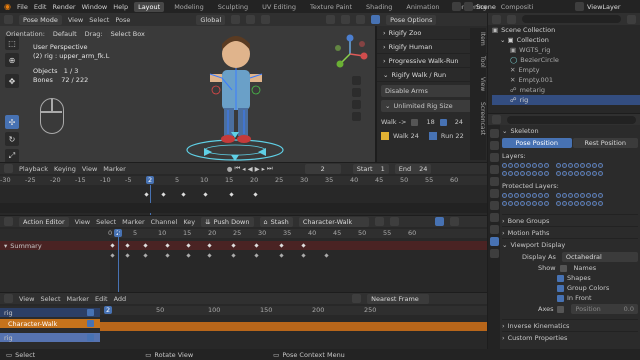 The image size is (640, 360). What do you see at coordinates (8, 221) in the screenshot?
I see `dopesheet-editor-icon` at bounding box center [8, 221].